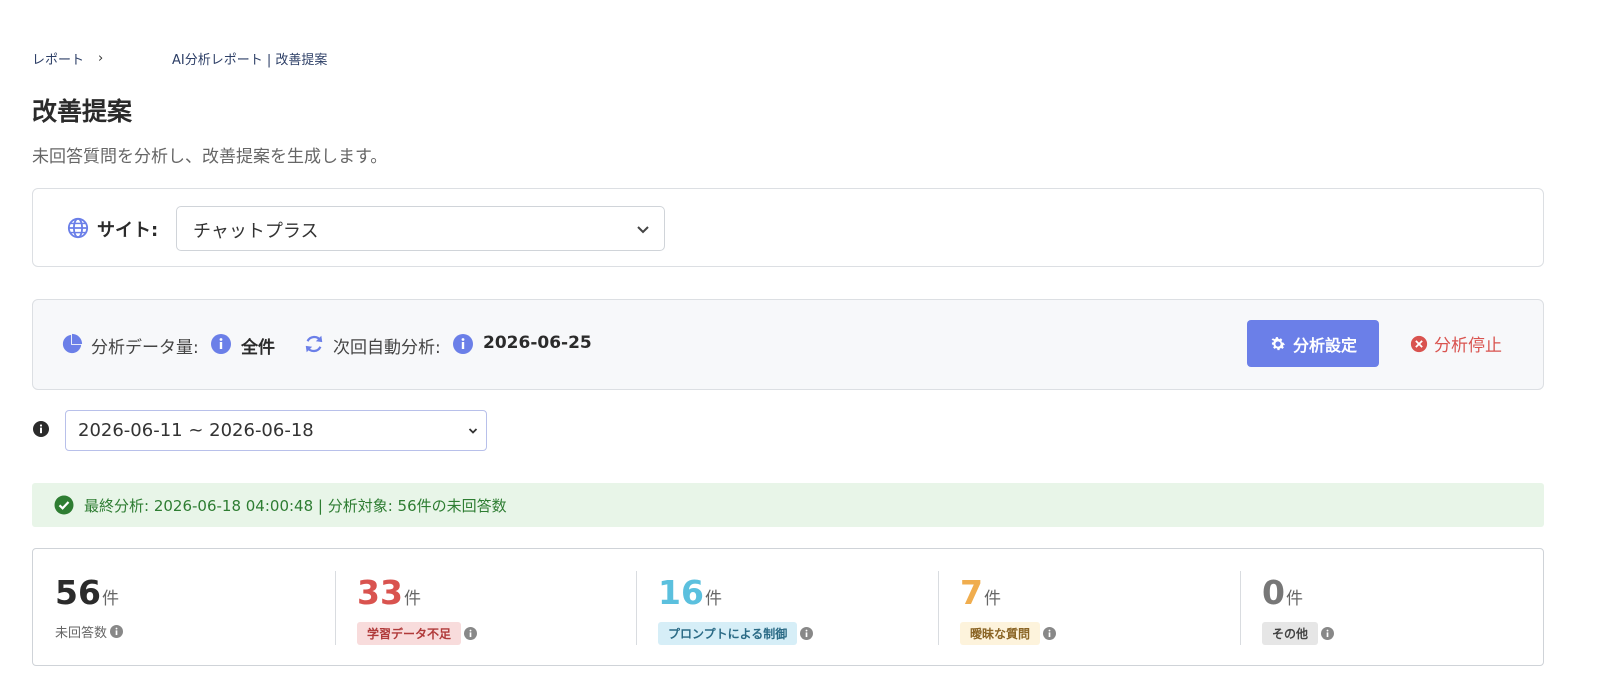 The height and width of the screenshot is (697, 1606). What do you see at coordinates (250, 60) in the screenshot?
I see `breadcrumb-current: AI分析レポート | 改善提案` at bounding box center [250, 60].